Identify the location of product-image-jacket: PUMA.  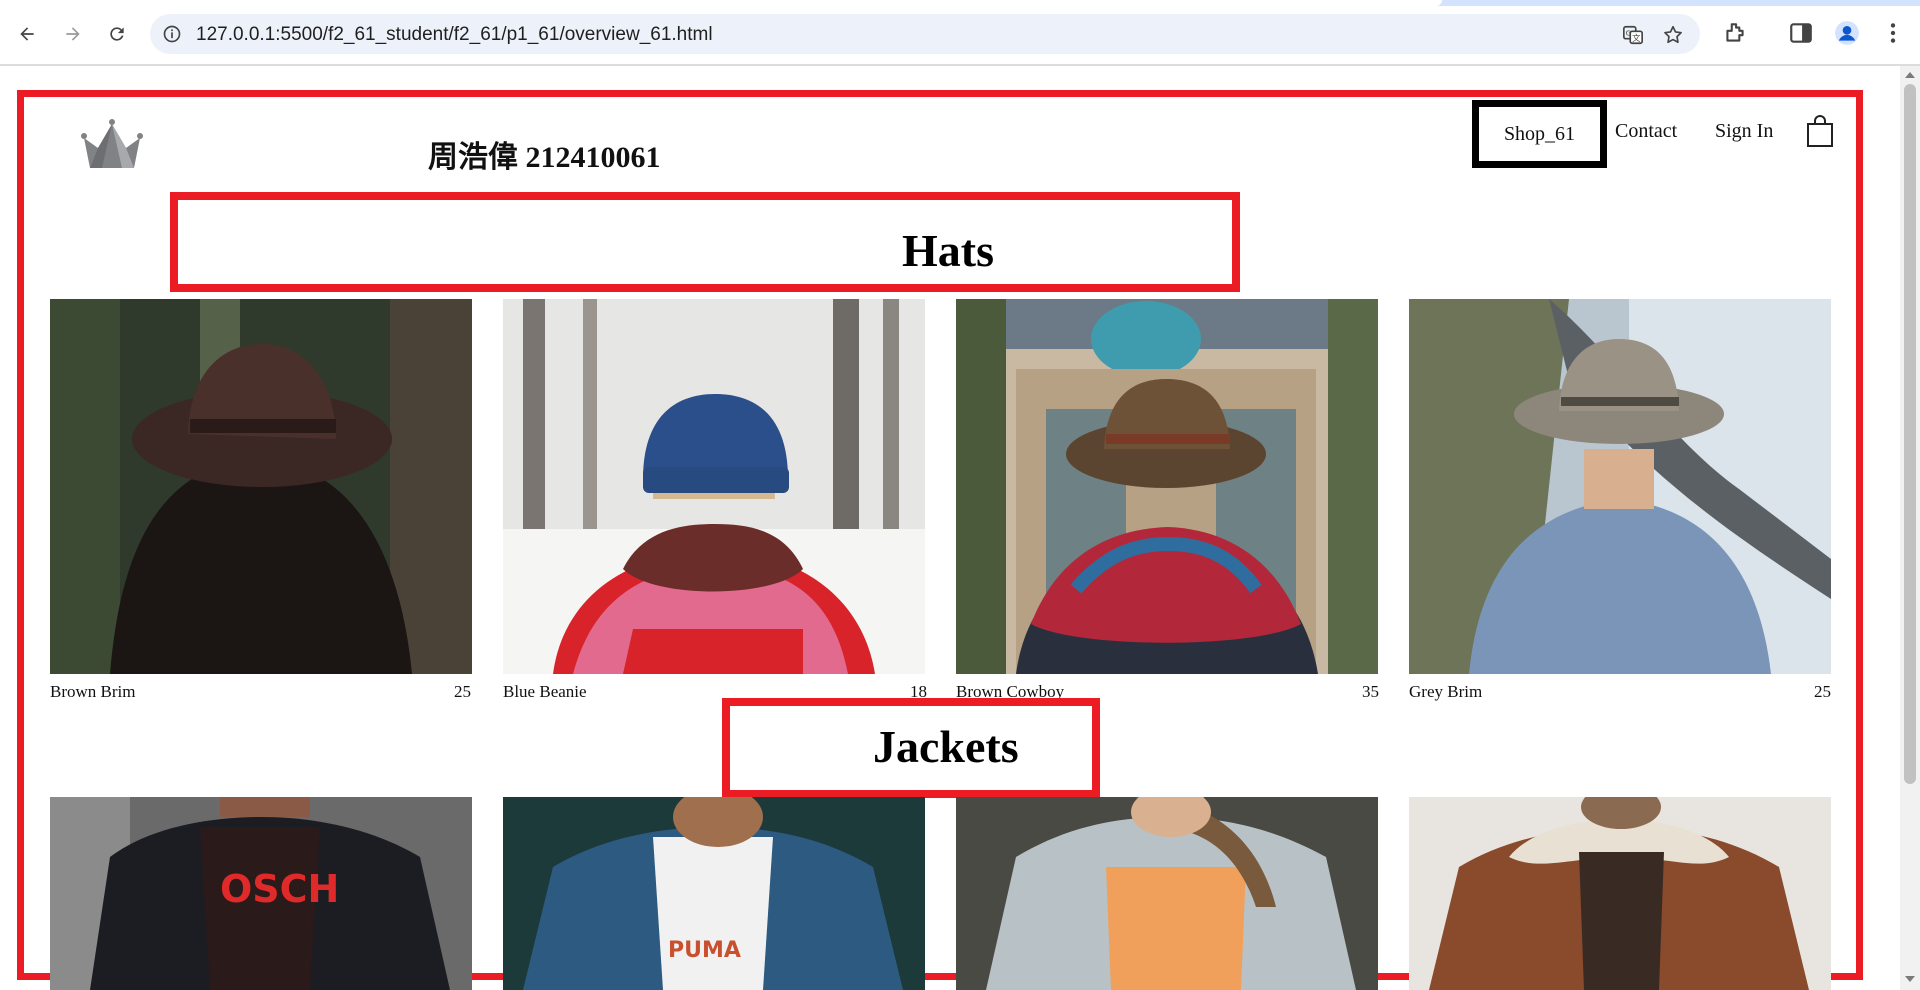
(714, 893).